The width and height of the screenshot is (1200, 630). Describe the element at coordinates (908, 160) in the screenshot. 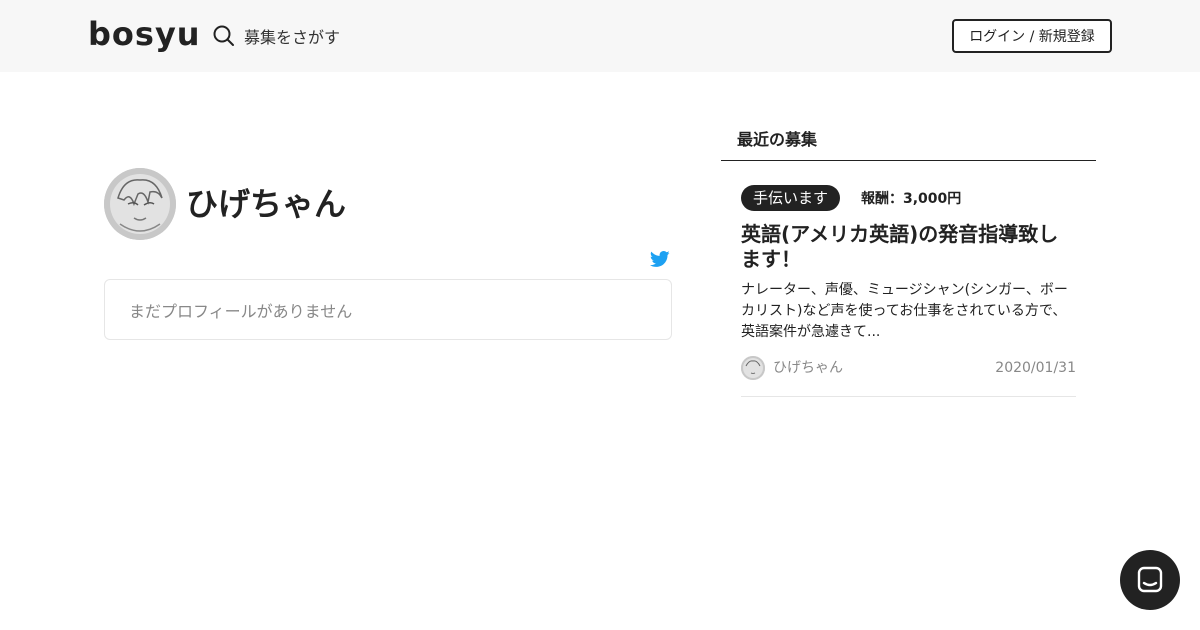

I see `recent-divider` at that location.